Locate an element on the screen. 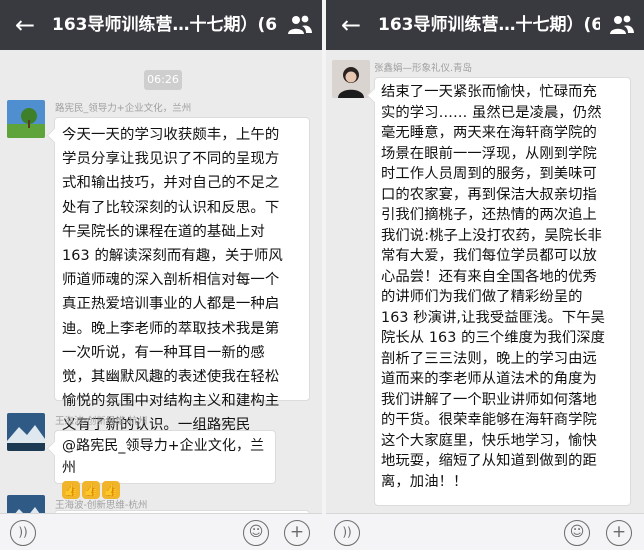 Image resolution: width=644 pixels, height=550 pixels. time-badge: 06:26 is located at coordinates (163, 80).